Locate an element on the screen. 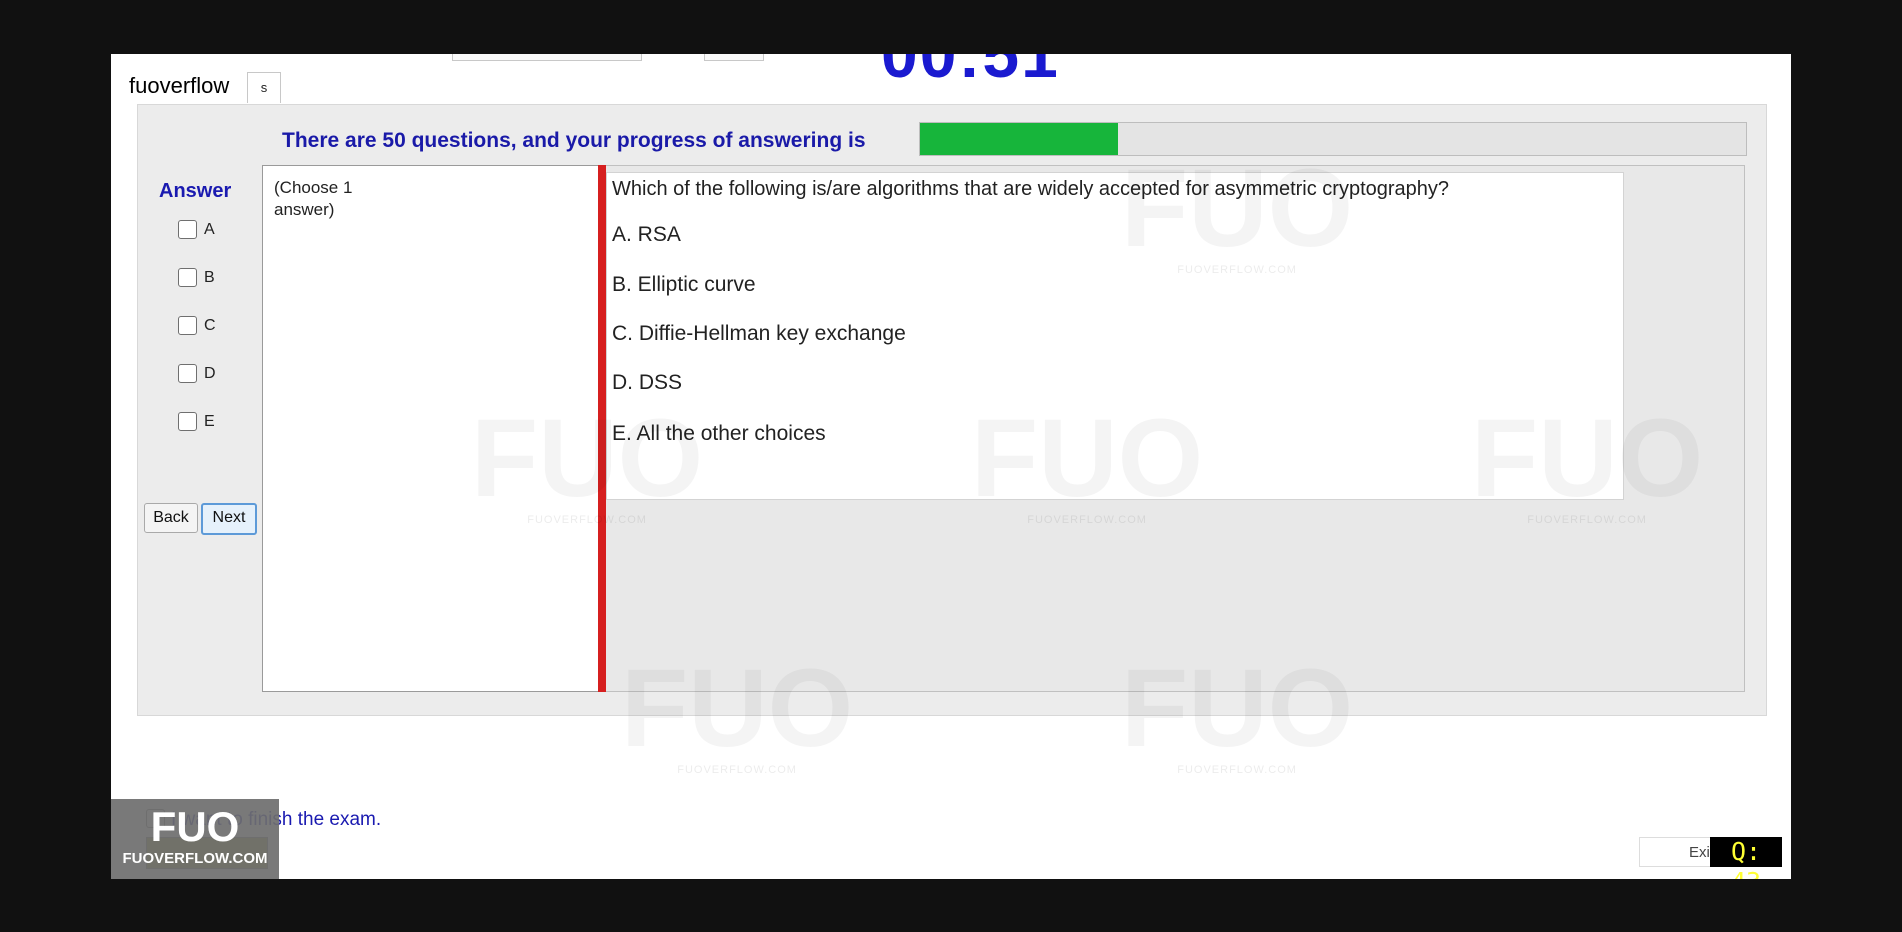 The image size is (1902, 932). answer-title: Answer is located at coordinates (195, 191).